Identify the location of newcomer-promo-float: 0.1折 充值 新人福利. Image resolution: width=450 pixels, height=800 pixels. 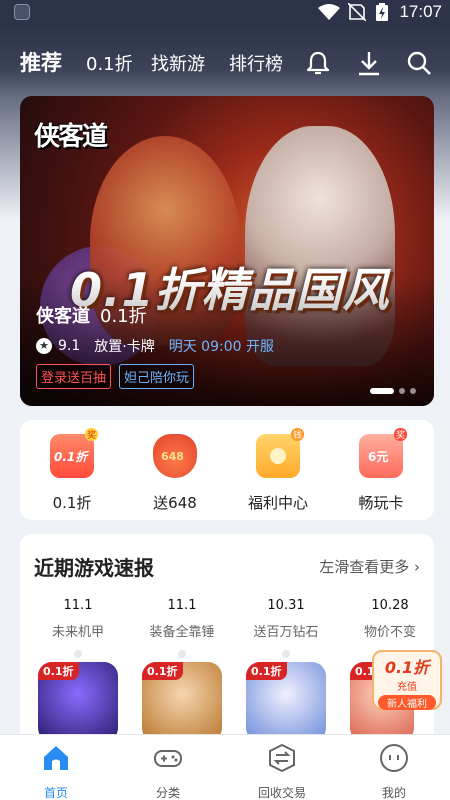
(407, 680).